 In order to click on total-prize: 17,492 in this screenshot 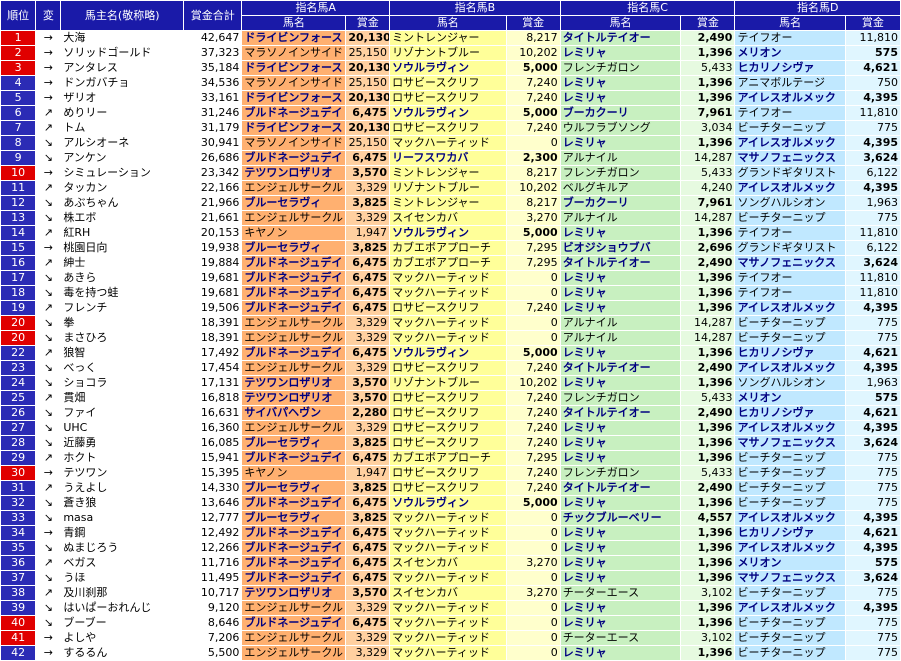, I will do `click(213, 353)`.